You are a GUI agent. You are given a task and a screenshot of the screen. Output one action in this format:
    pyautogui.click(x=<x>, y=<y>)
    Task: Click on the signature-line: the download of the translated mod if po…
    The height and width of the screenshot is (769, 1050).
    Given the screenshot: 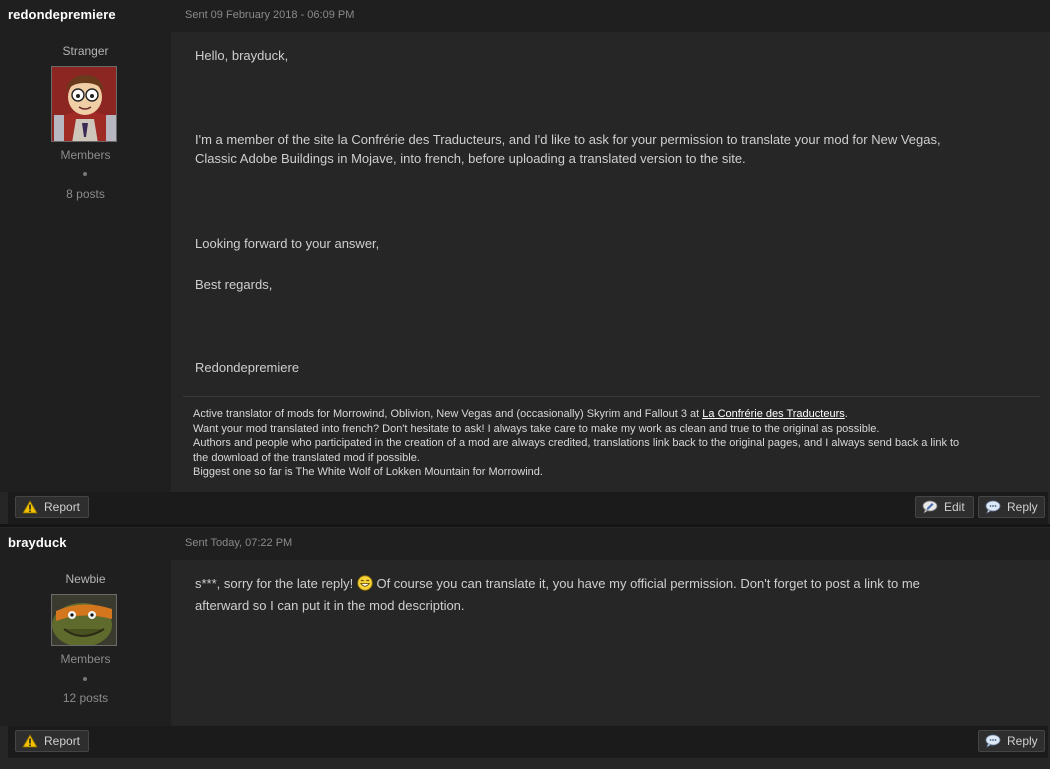 What is the action you would take?
    pyautogui.click(x=306, y=457)
    